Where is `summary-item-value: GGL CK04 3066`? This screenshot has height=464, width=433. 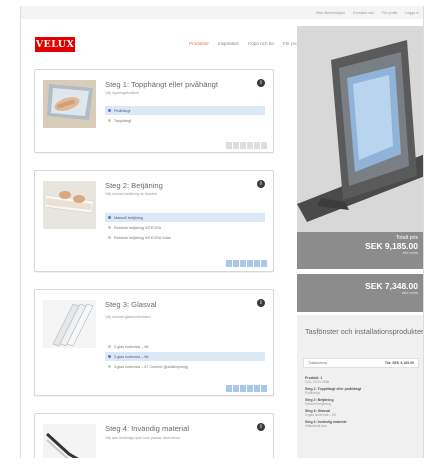 summary-item-value: GGL CK04 3066 is located at coordinates (317, 382).